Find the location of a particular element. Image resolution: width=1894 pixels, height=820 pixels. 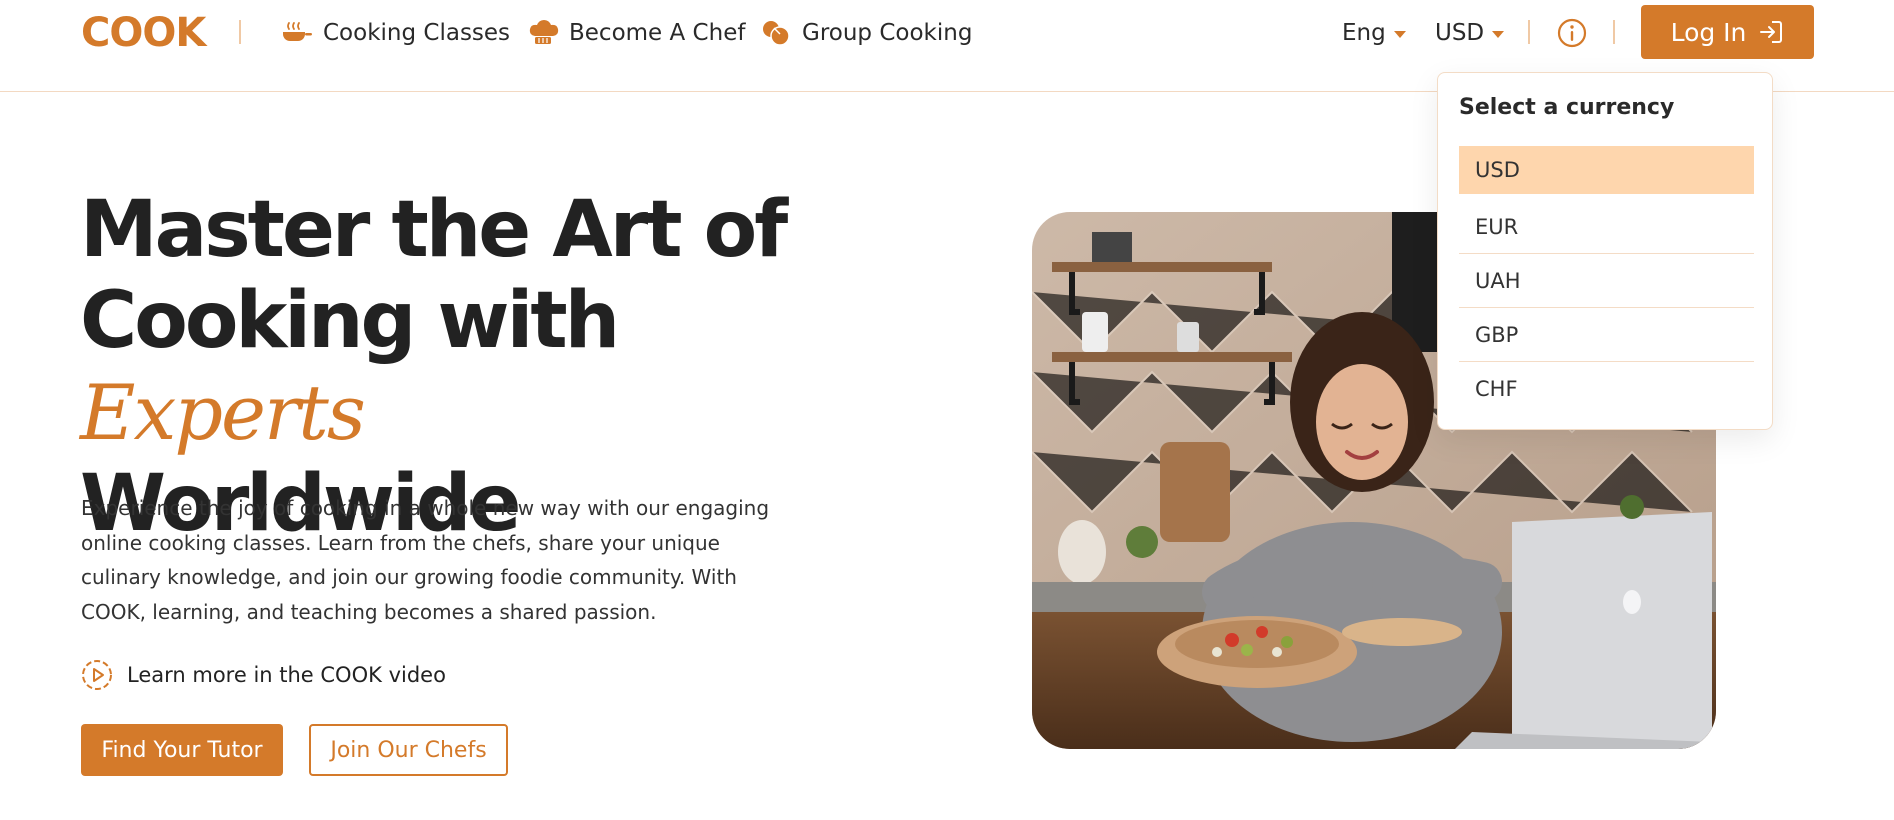

currency-label: USD is located at coordinates (1460, 33).